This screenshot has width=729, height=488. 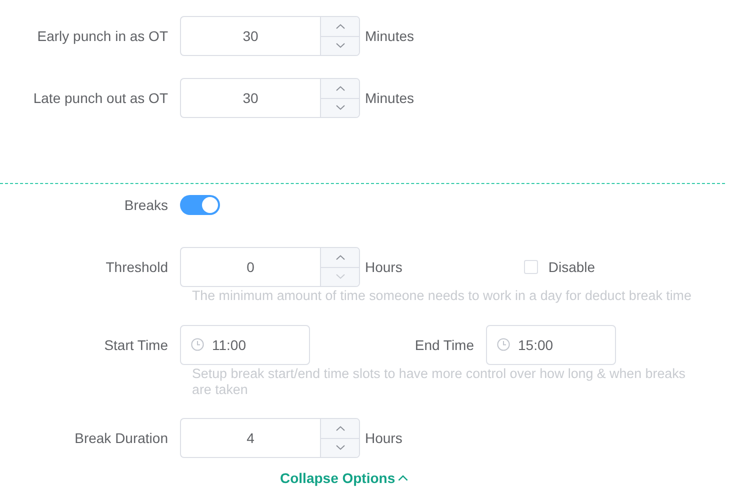 I want to click on number-field: 0, so click(x=250, y=267).